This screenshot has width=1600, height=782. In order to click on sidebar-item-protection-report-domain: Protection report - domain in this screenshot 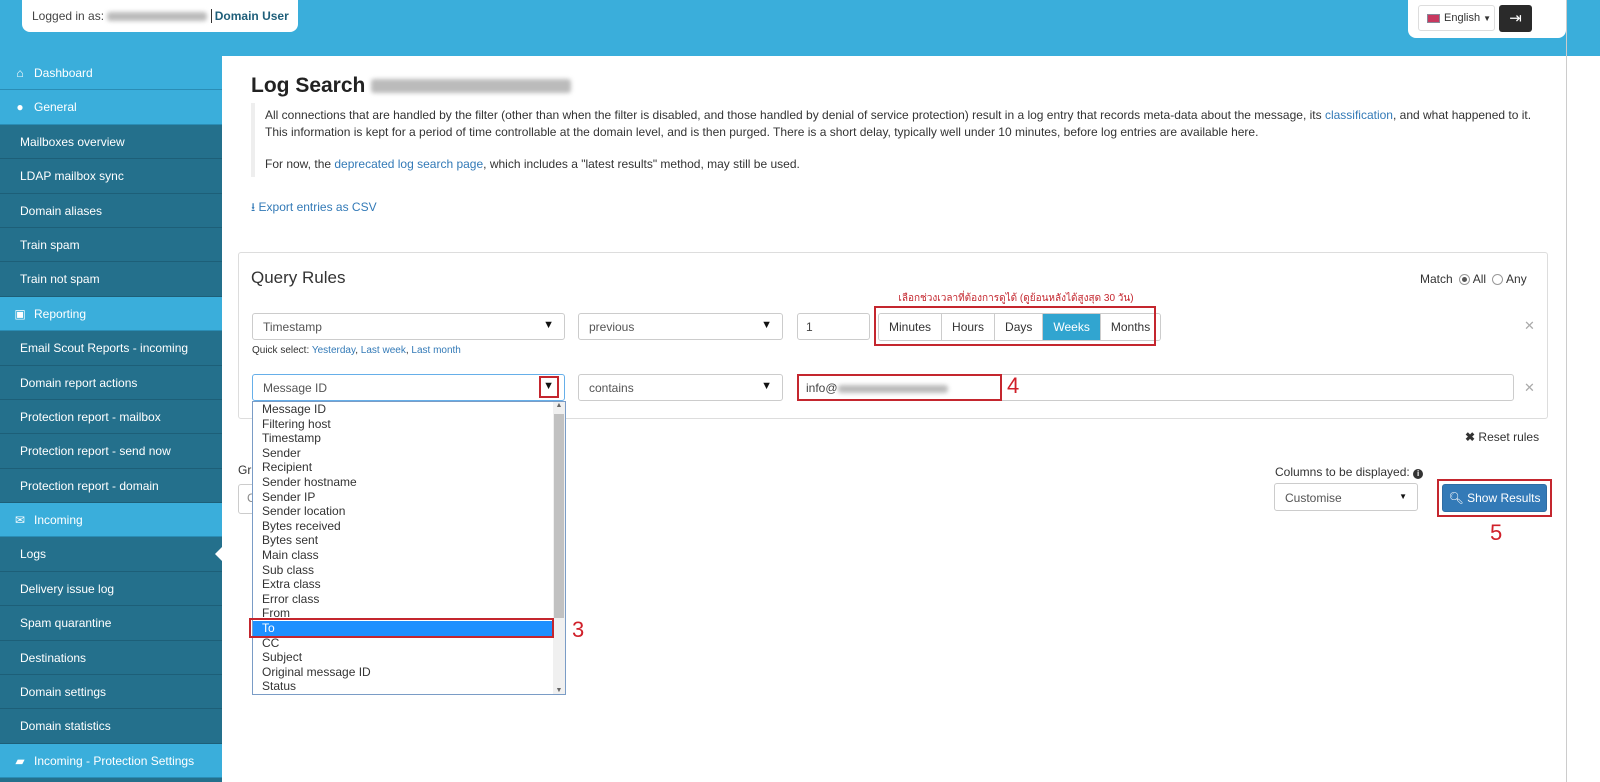, I will do `click(111, 486)`.